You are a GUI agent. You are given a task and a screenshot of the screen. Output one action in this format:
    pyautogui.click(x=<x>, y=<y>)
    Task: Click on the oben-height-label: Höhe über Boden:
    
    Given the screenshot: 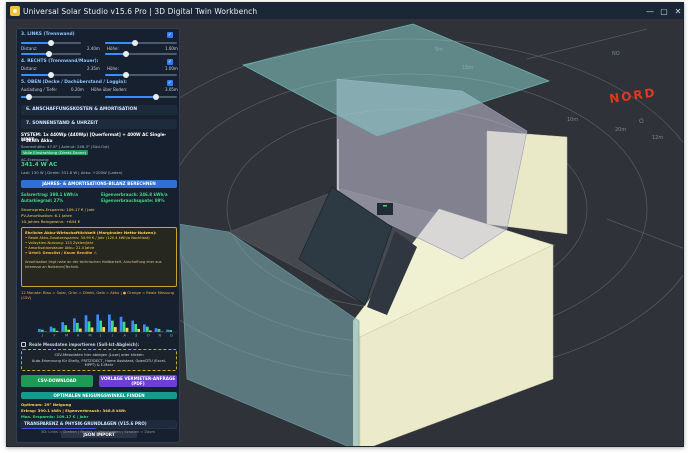 What is the action you would take?
    pyautogui.click(x=109, y=89)
    